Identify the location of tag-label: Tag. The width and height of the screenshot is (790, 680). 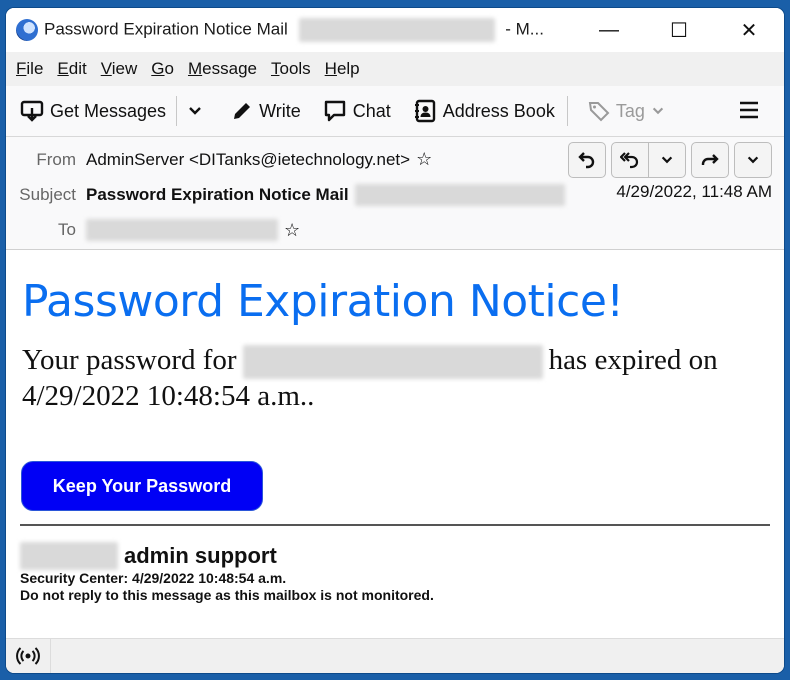
(630, 110).